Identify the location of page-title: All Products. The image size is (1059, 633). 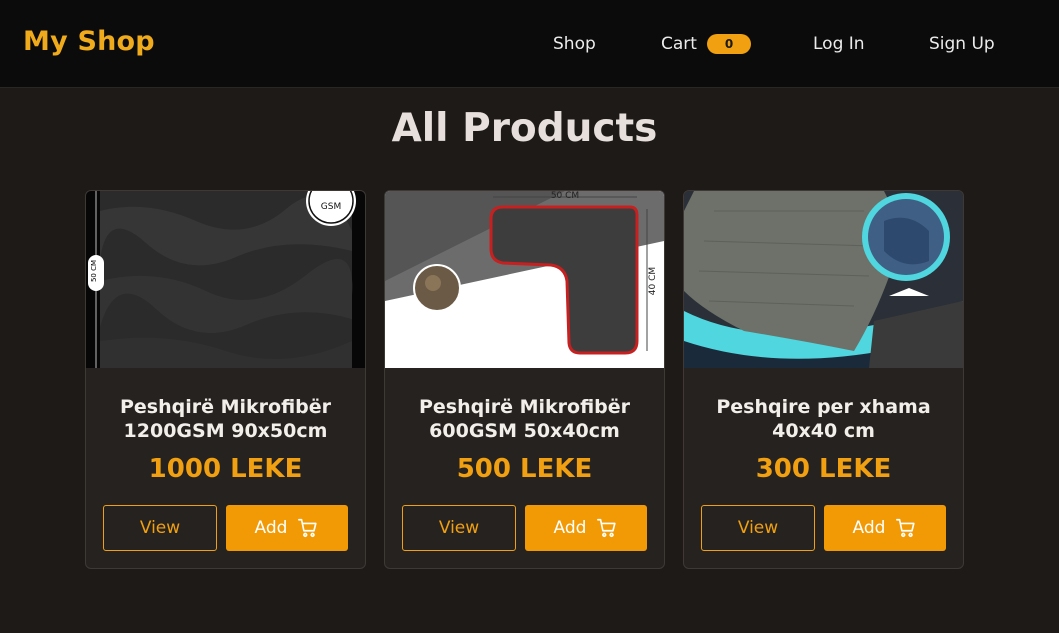
(524, 128).